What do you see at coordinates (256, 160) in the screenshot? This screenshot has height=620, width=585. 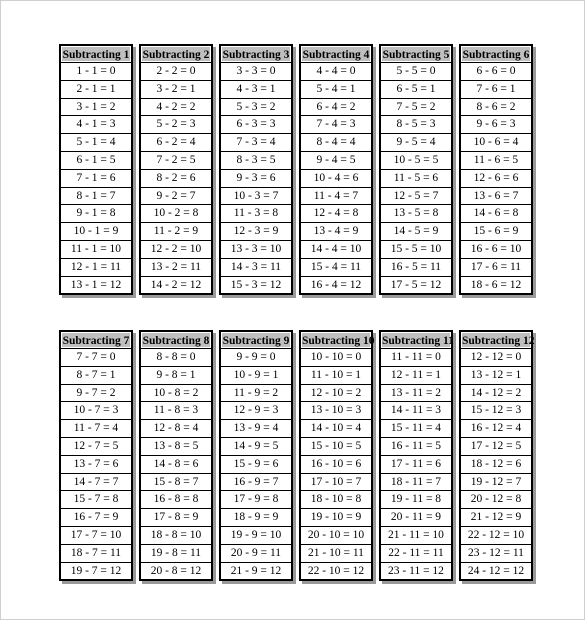 I see `table-row: 8 - 3 = 5` at bounding box center [256, 160].